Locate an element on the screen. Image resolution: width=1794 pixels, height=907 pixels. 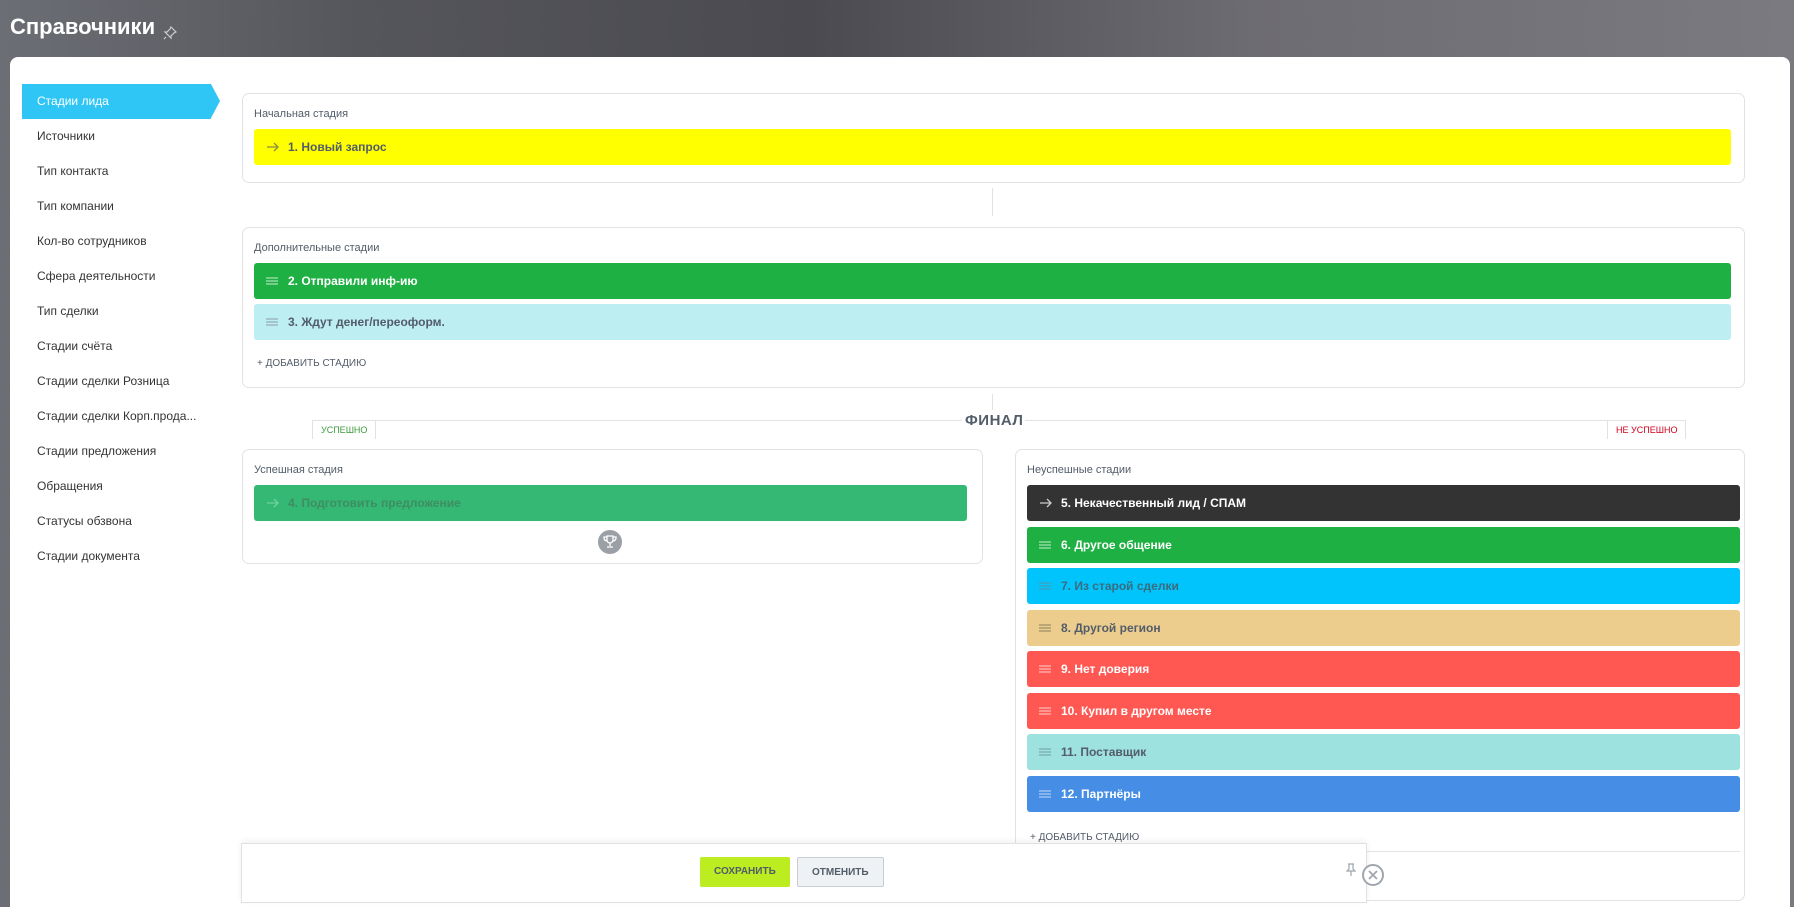
sidebar-item-deal-type: Тип сделки is located at coordinates (122, 311).